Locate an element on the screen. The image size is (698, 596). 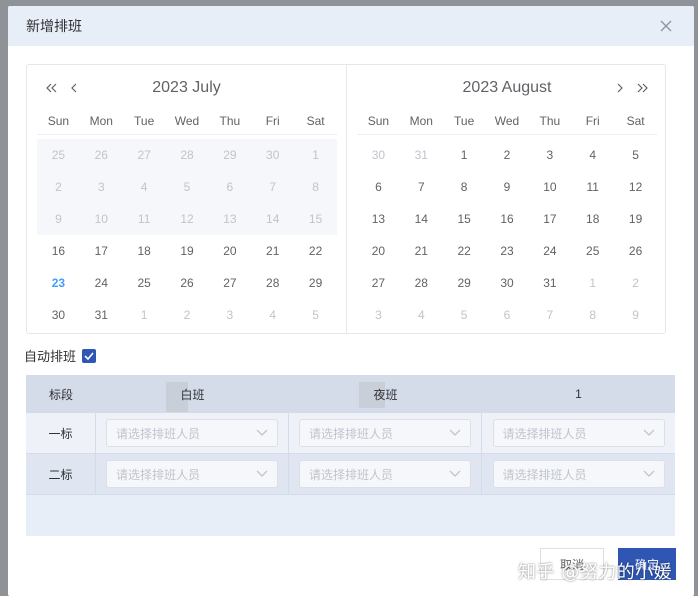
auto-schedule-checkbox is located at coordinates (89, 355).